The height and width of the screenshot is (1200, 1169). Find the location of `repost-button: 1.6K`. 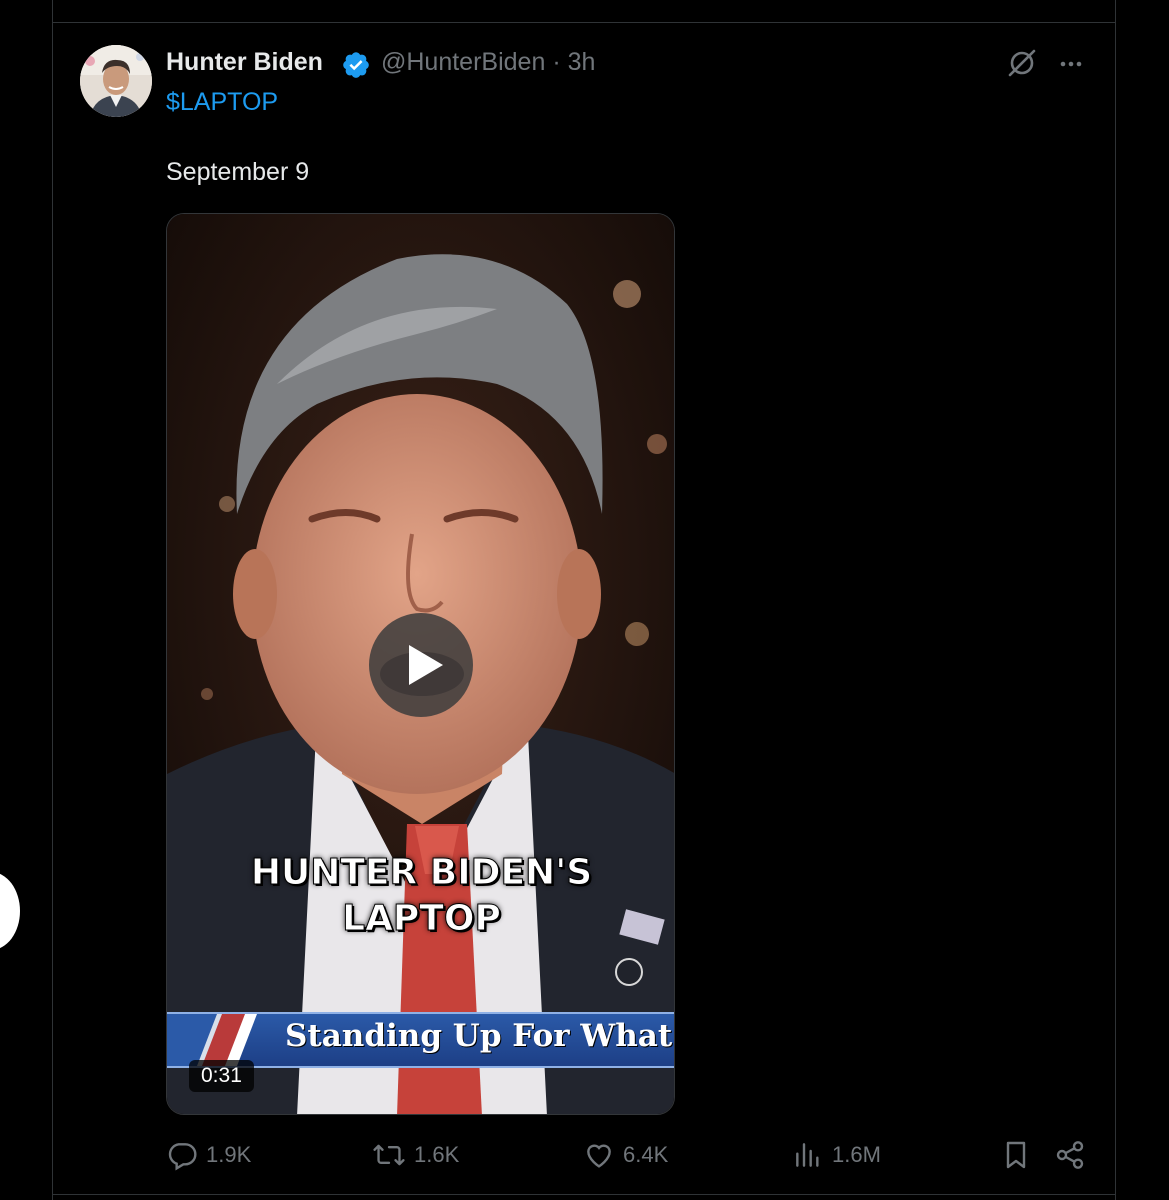

repost-button: 1.6K is located at coordinates (415, 1155).